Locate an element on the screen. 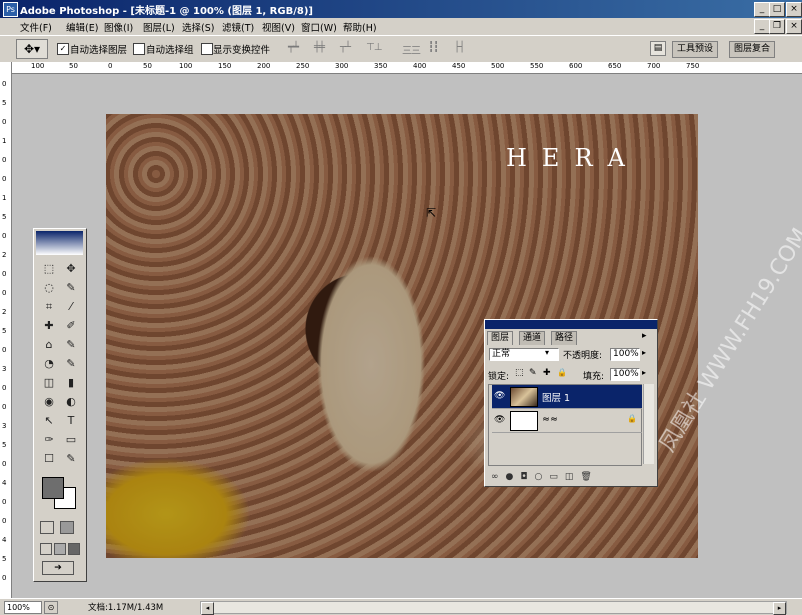  pen-tool-icon: ↖ is located at coordinates (49, 421).